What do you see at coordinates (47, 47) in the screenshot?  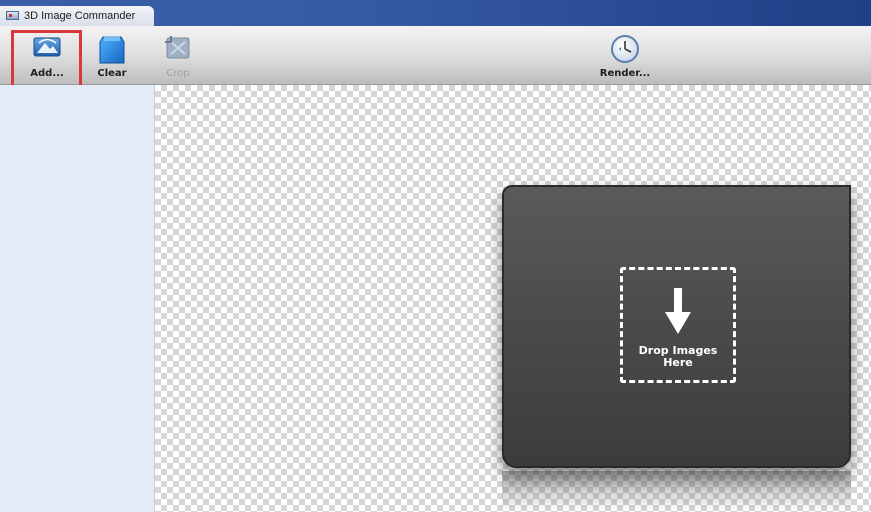 I see `add-image-icon` at bounding box center [47, 47].